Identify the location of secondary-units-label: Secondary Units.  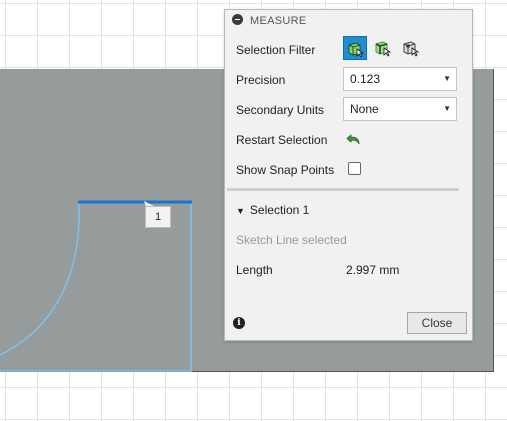
(280, 110).